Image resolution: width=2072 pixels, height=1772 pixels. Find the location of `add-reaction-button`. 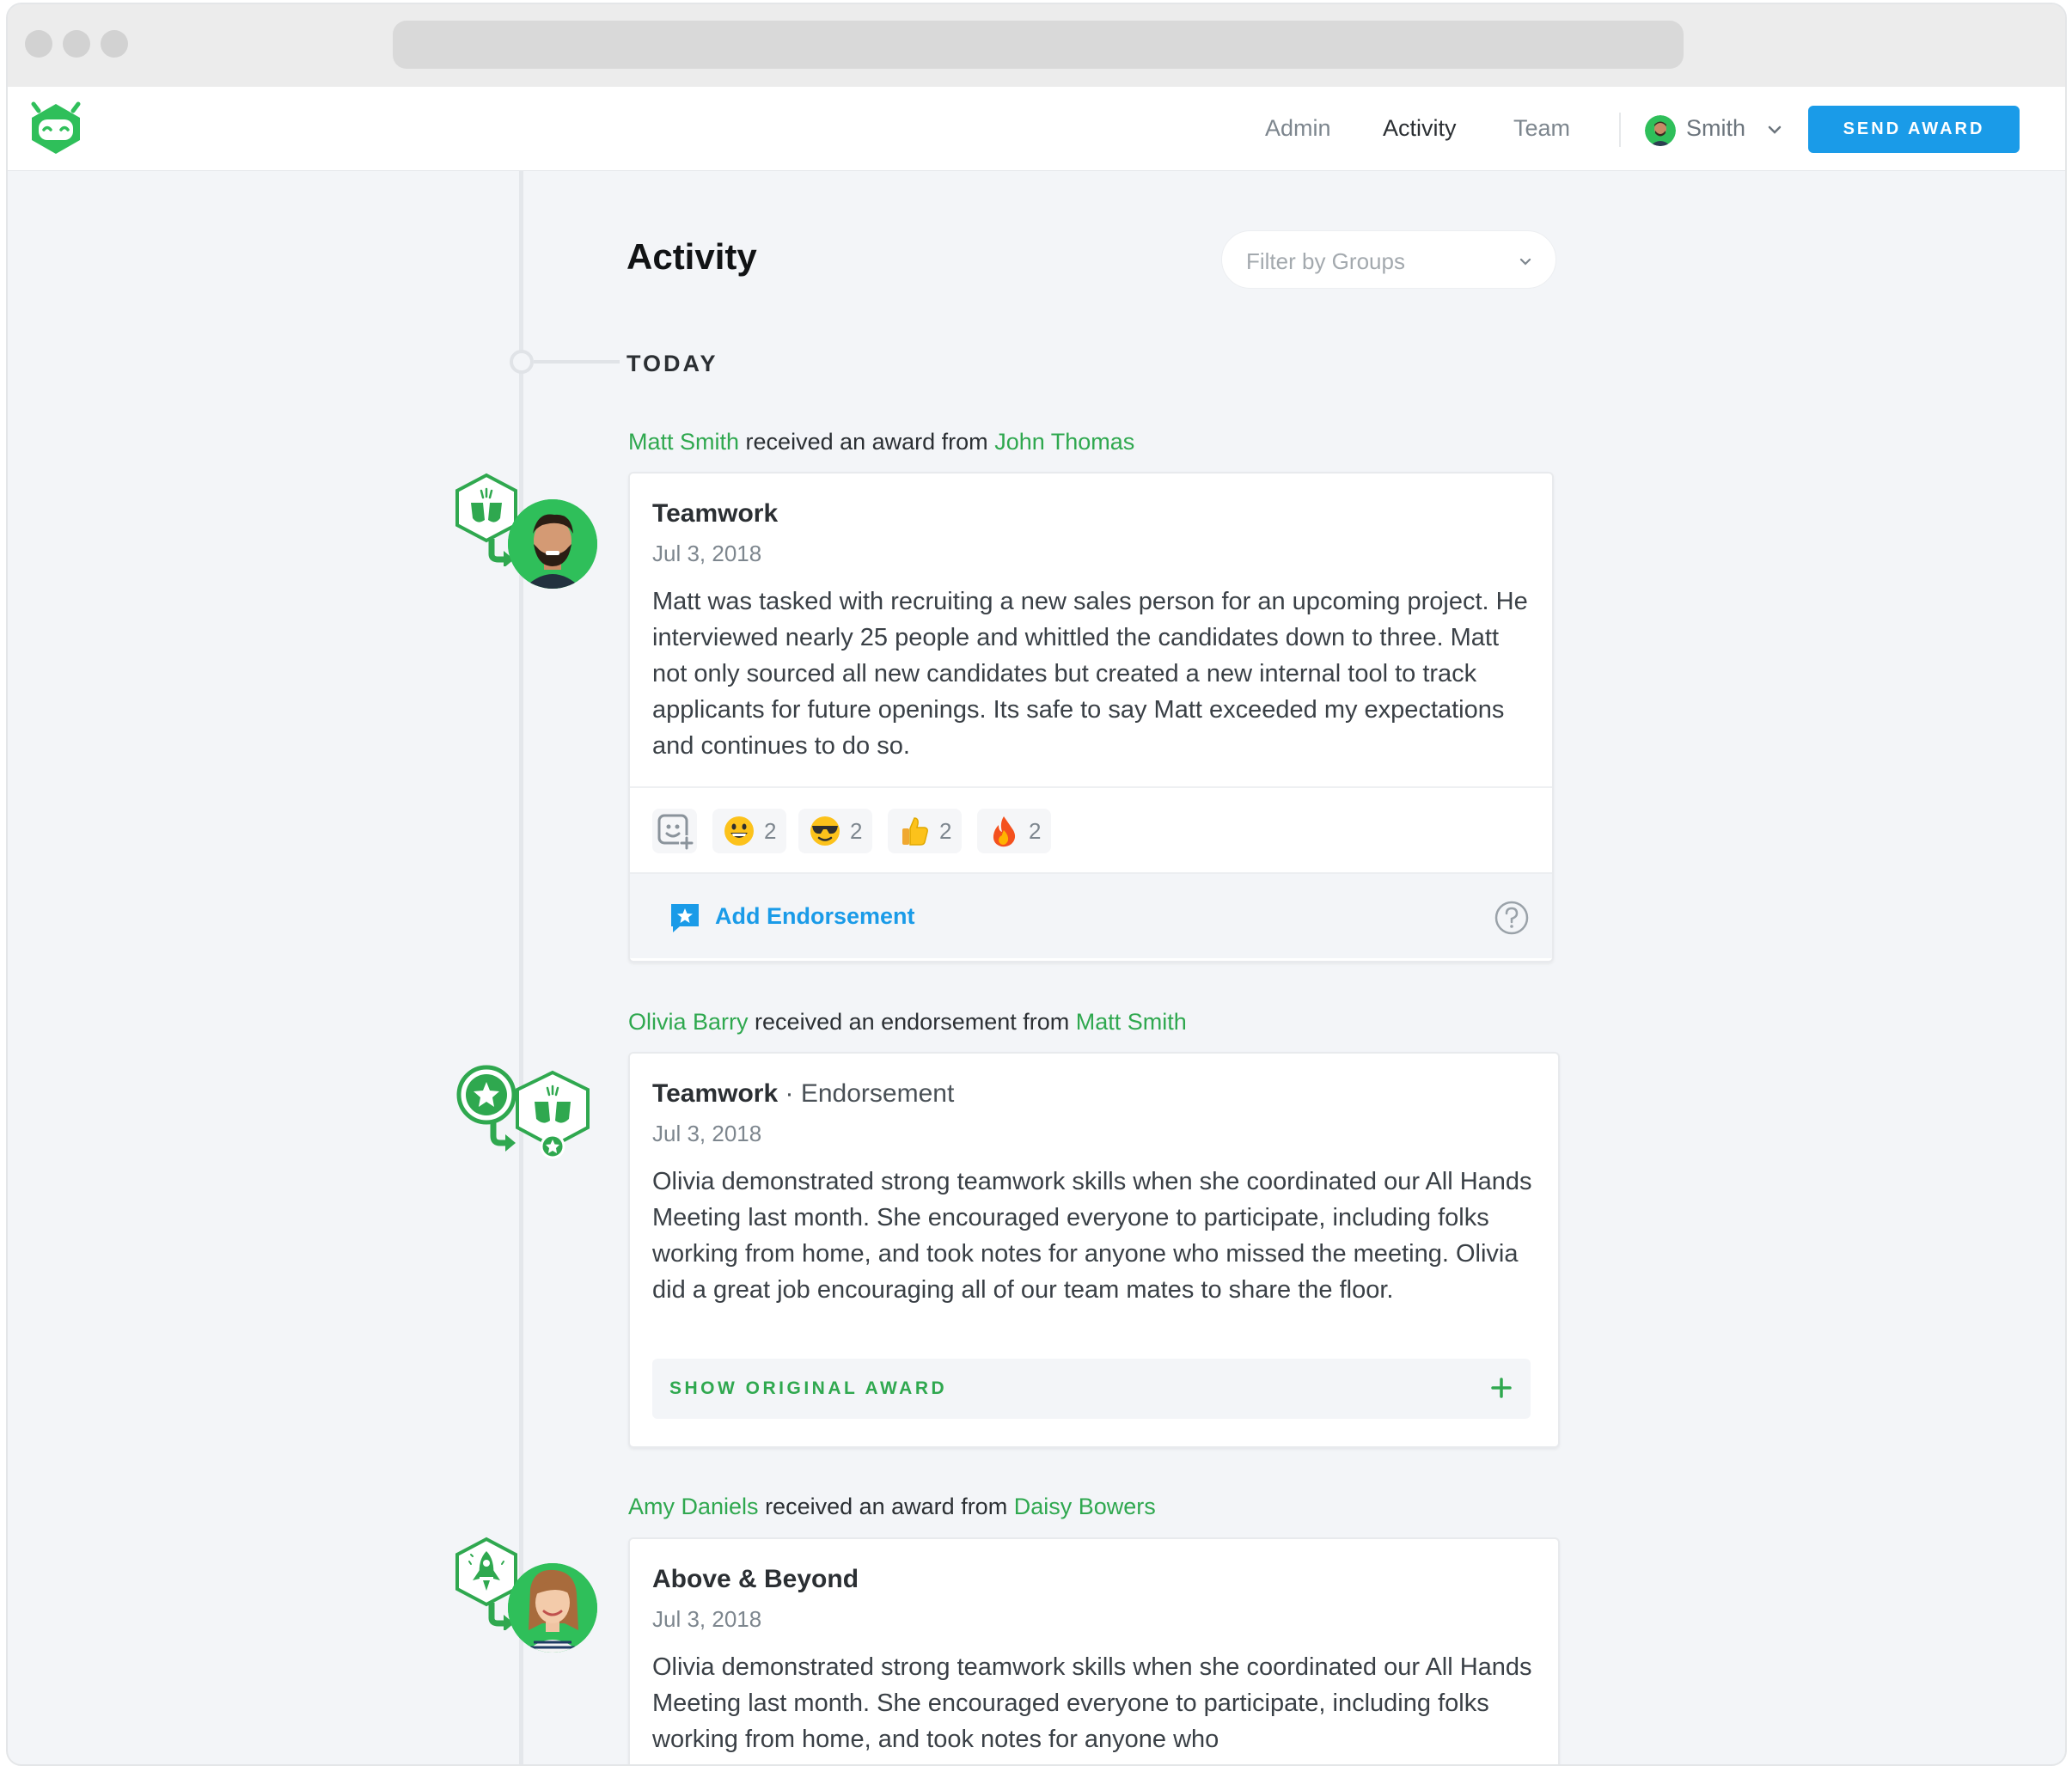

add-reaction-button is located at coordinates (674, 831).